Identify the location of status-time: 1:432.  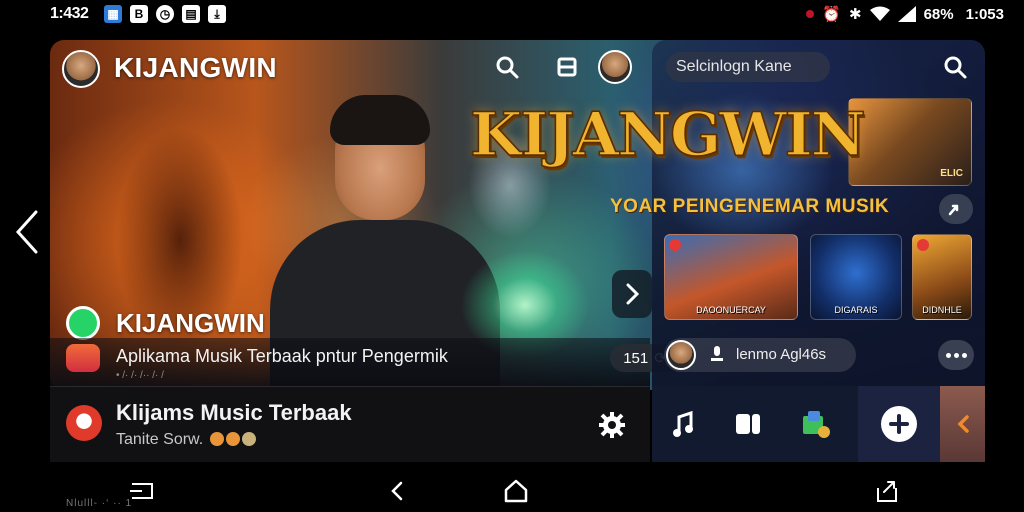
(69, 13).